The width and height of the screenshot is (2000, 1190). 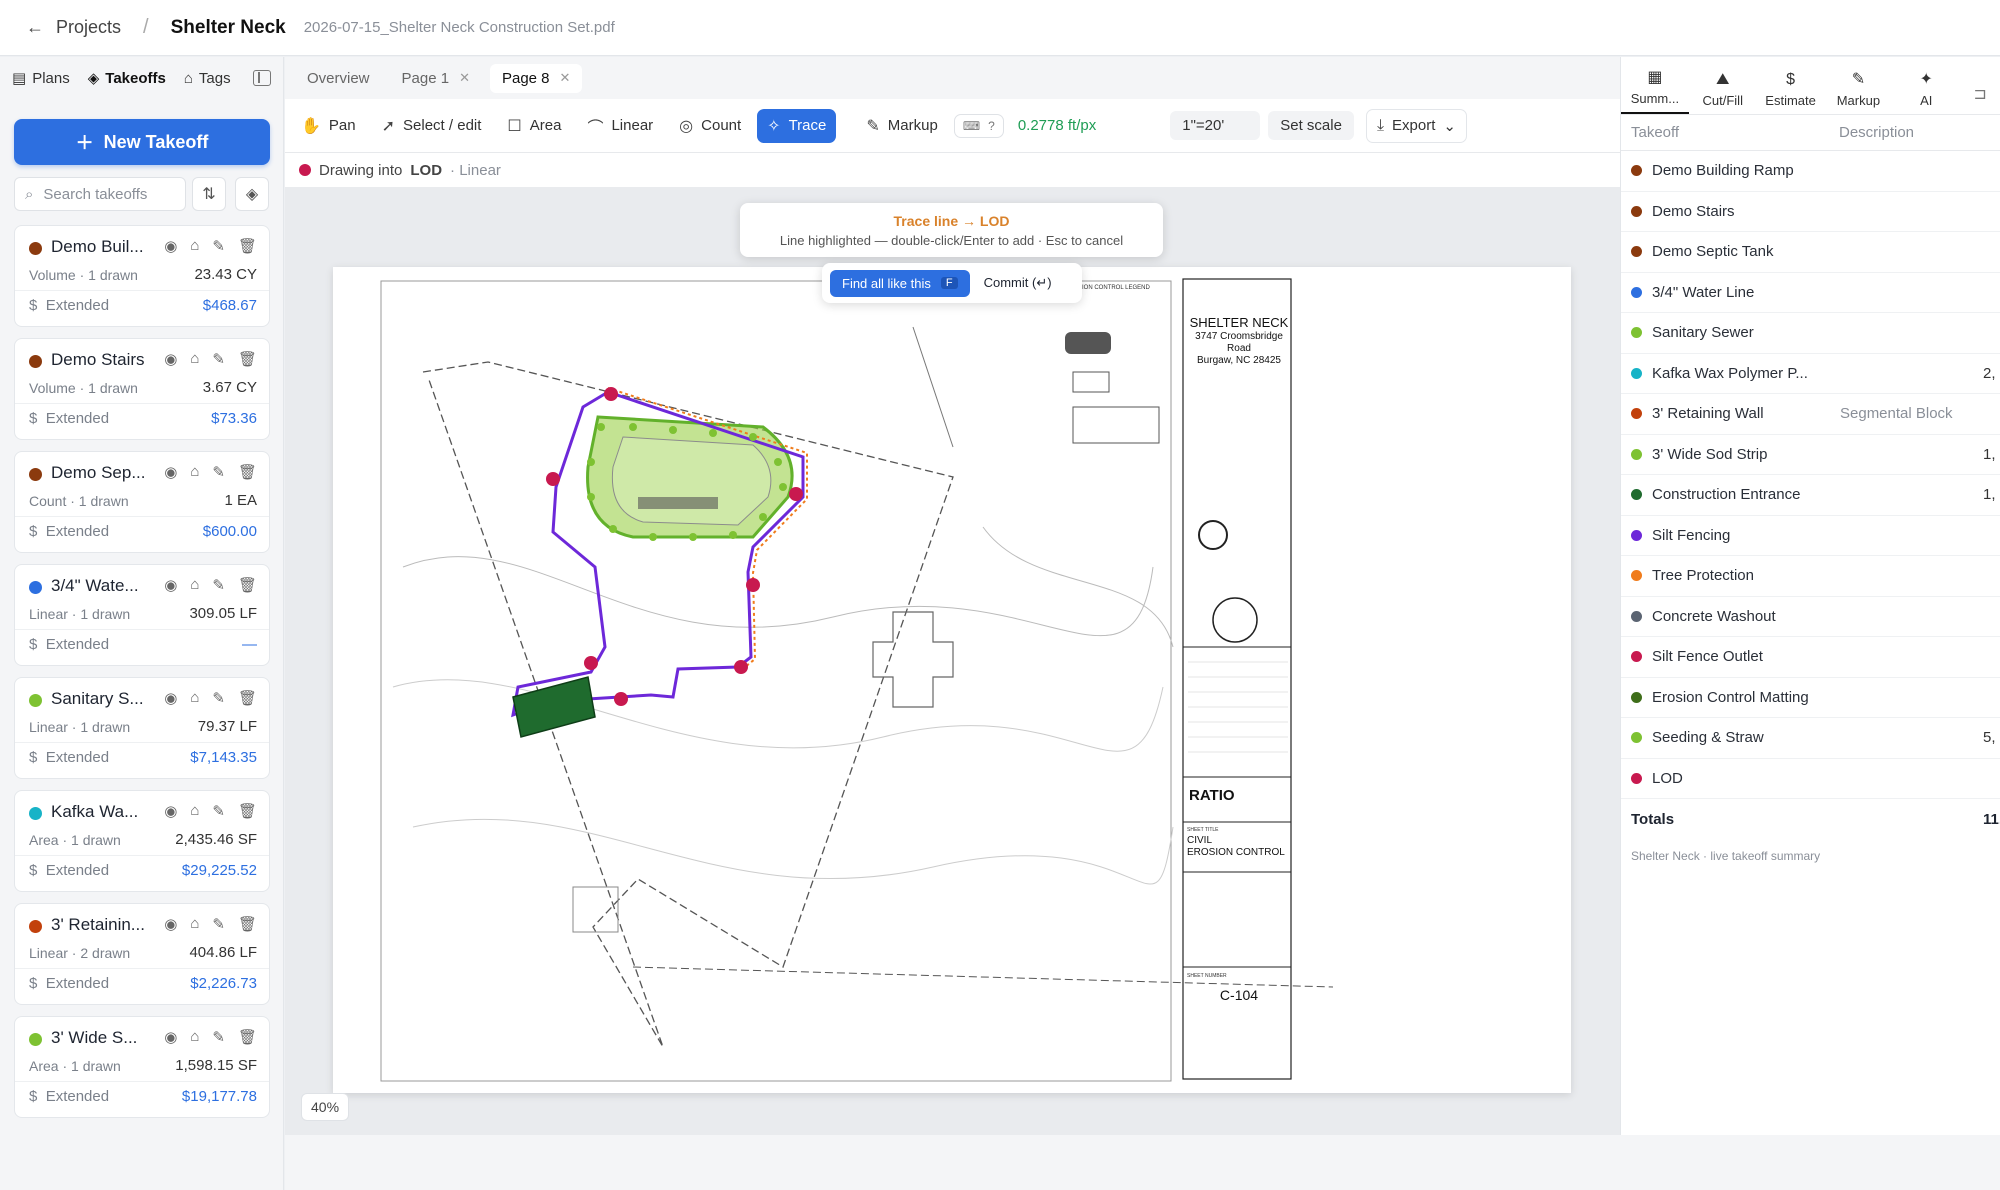 I want to click on select-tool: ➚ Select / edit, so click(x=432, y=126).